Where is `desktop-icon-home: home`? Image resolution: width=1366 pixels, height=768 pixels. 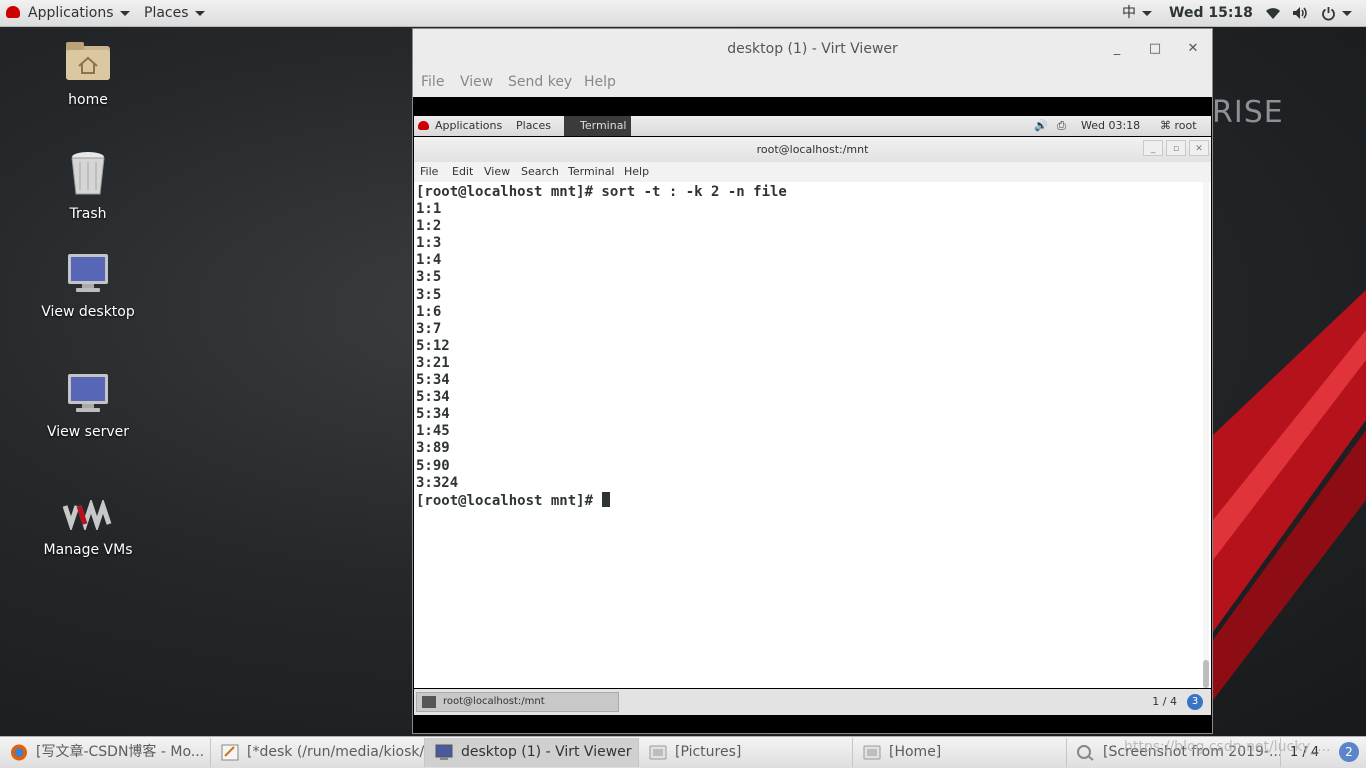
desktop-icon-home: home is located at coordinates (88, 74).